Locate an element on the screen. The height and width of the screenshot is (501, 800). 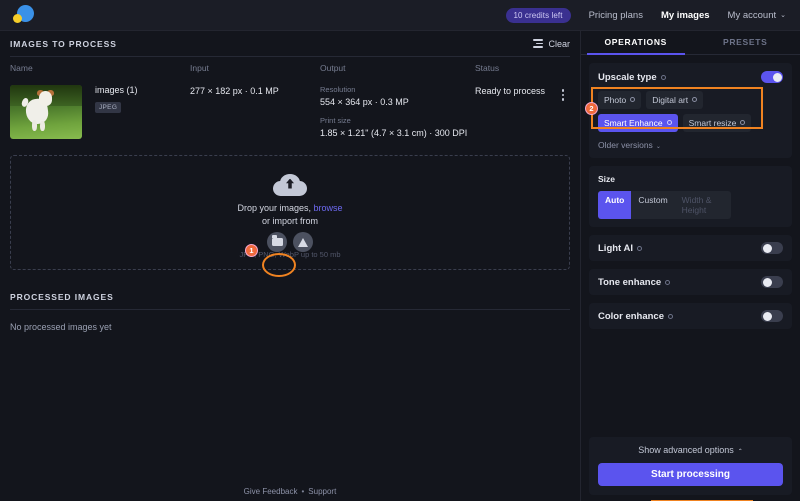
info-icon-upscale-type is located at coordinates (663, 77).